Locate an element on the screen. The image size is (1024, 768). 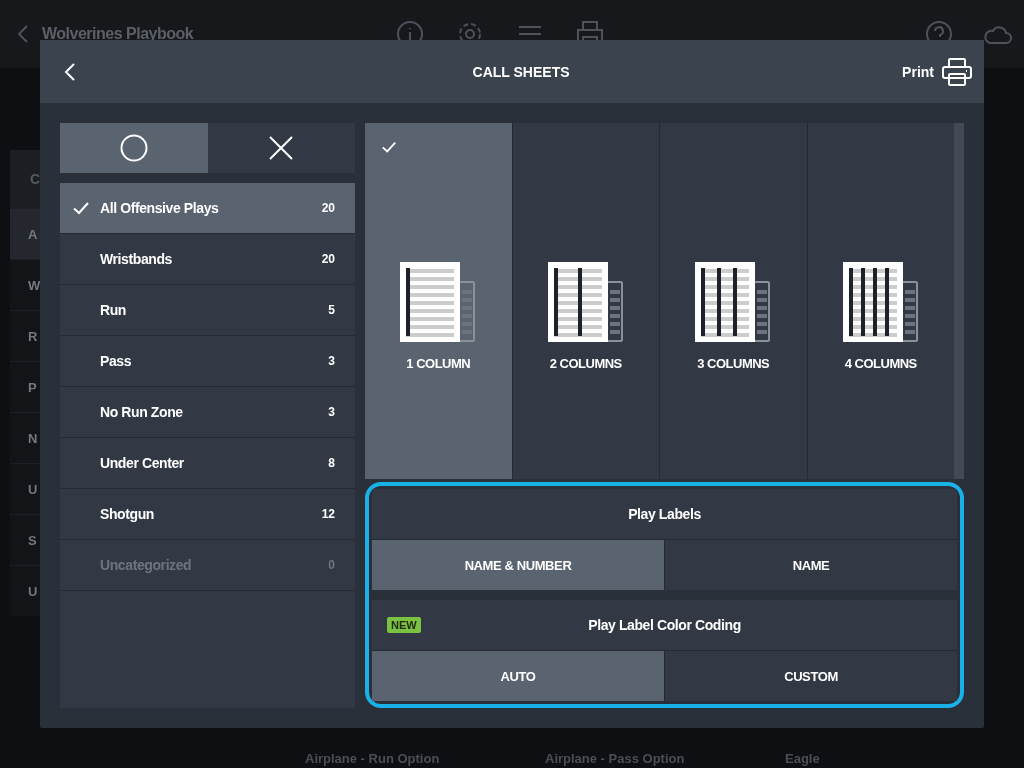
layout-label: 1 COLUMN is located at coordinates (438, 363).